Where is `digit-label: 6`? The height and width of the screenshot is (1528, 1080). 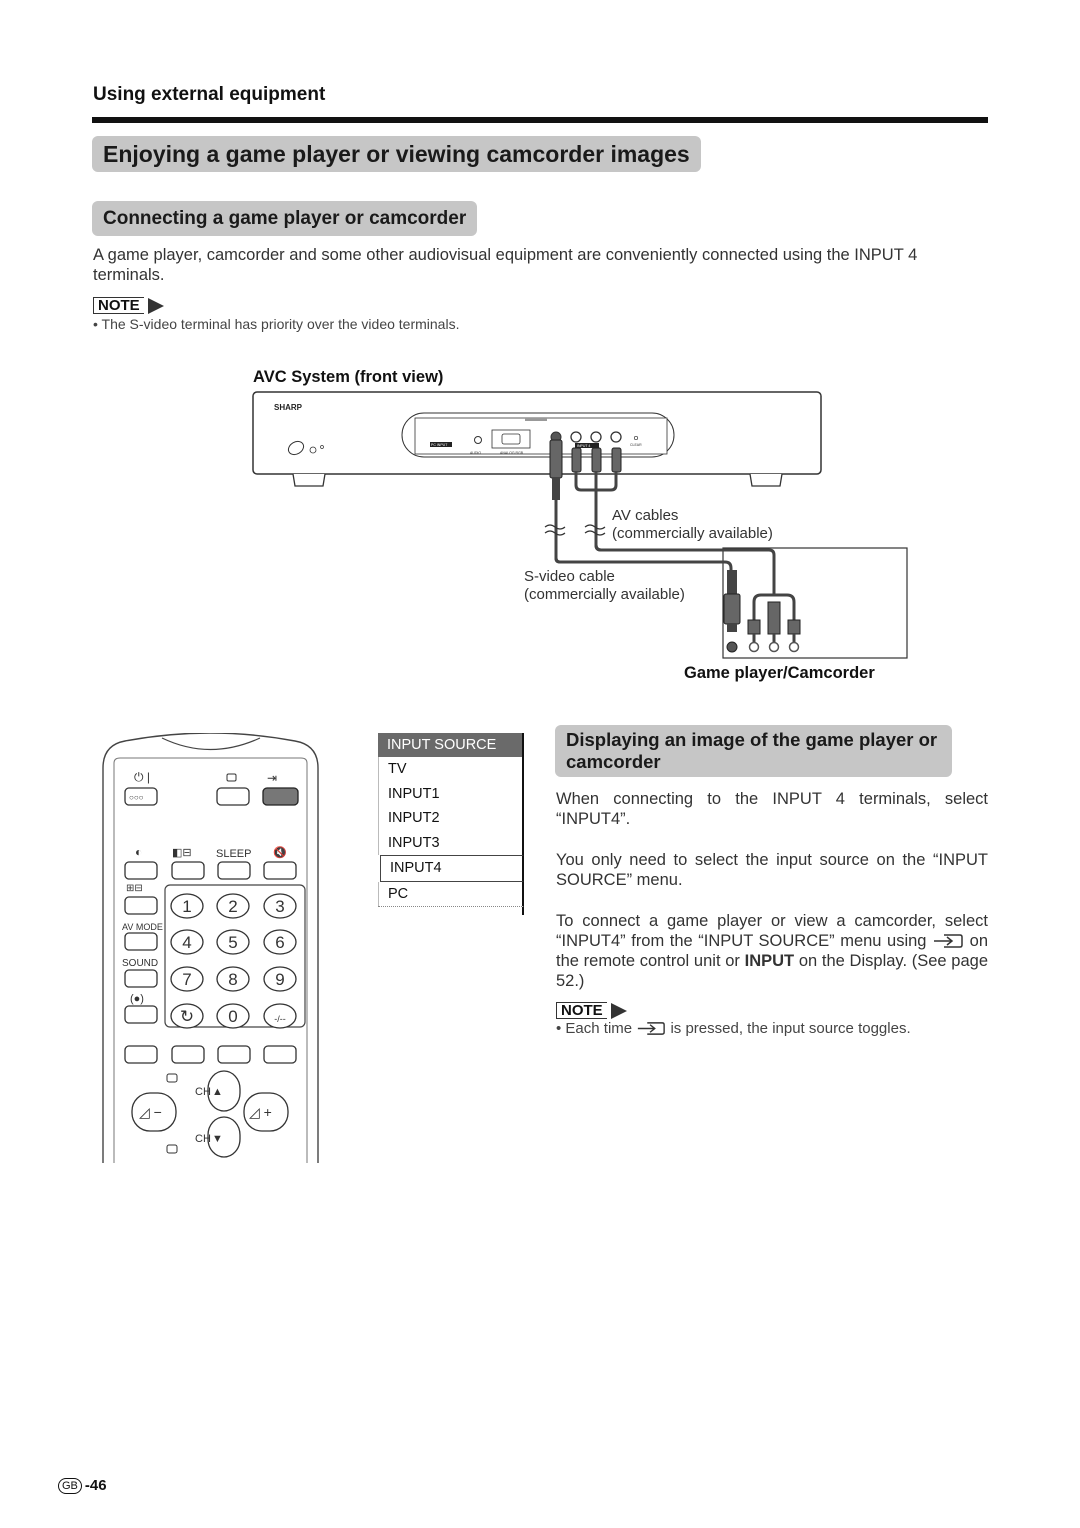
digit-label: 6 is located at coordinates (279, 942).